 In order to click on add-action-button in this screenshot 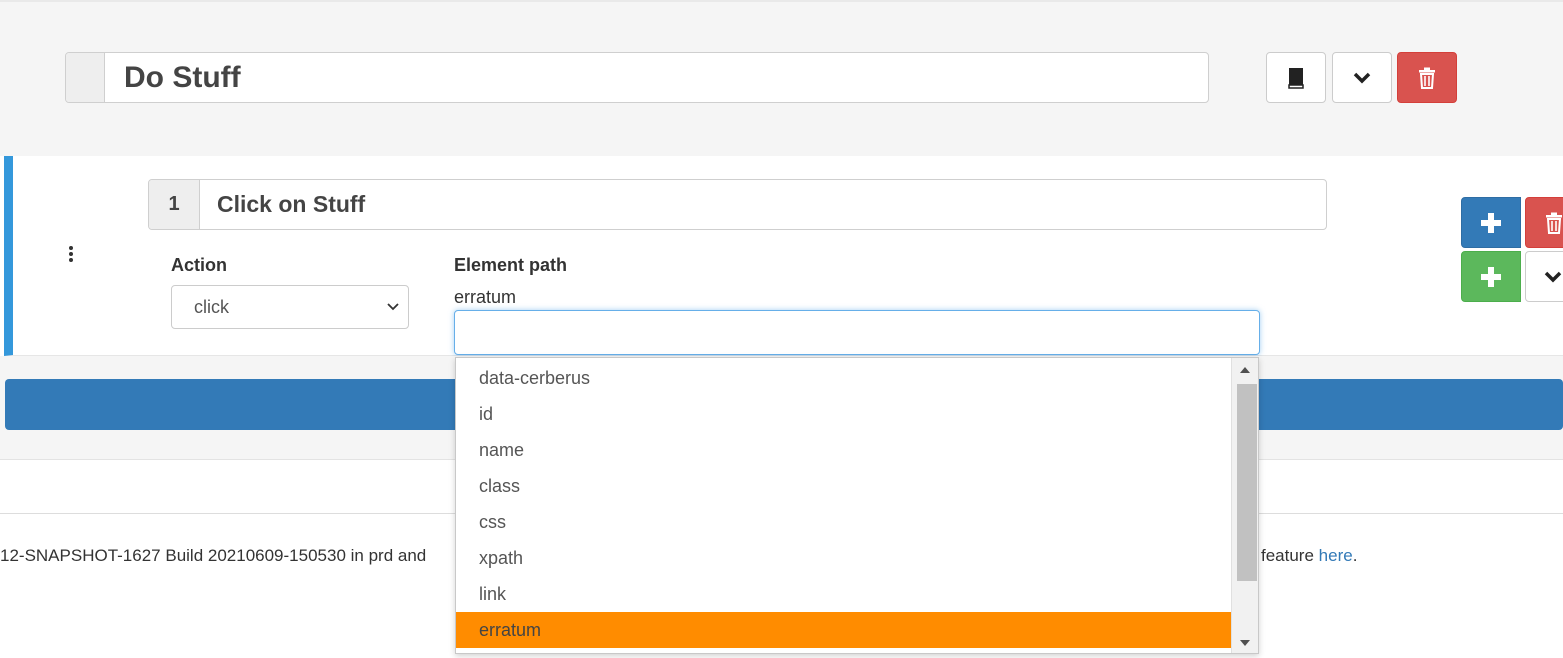, I will do `click(1491, 222)`.